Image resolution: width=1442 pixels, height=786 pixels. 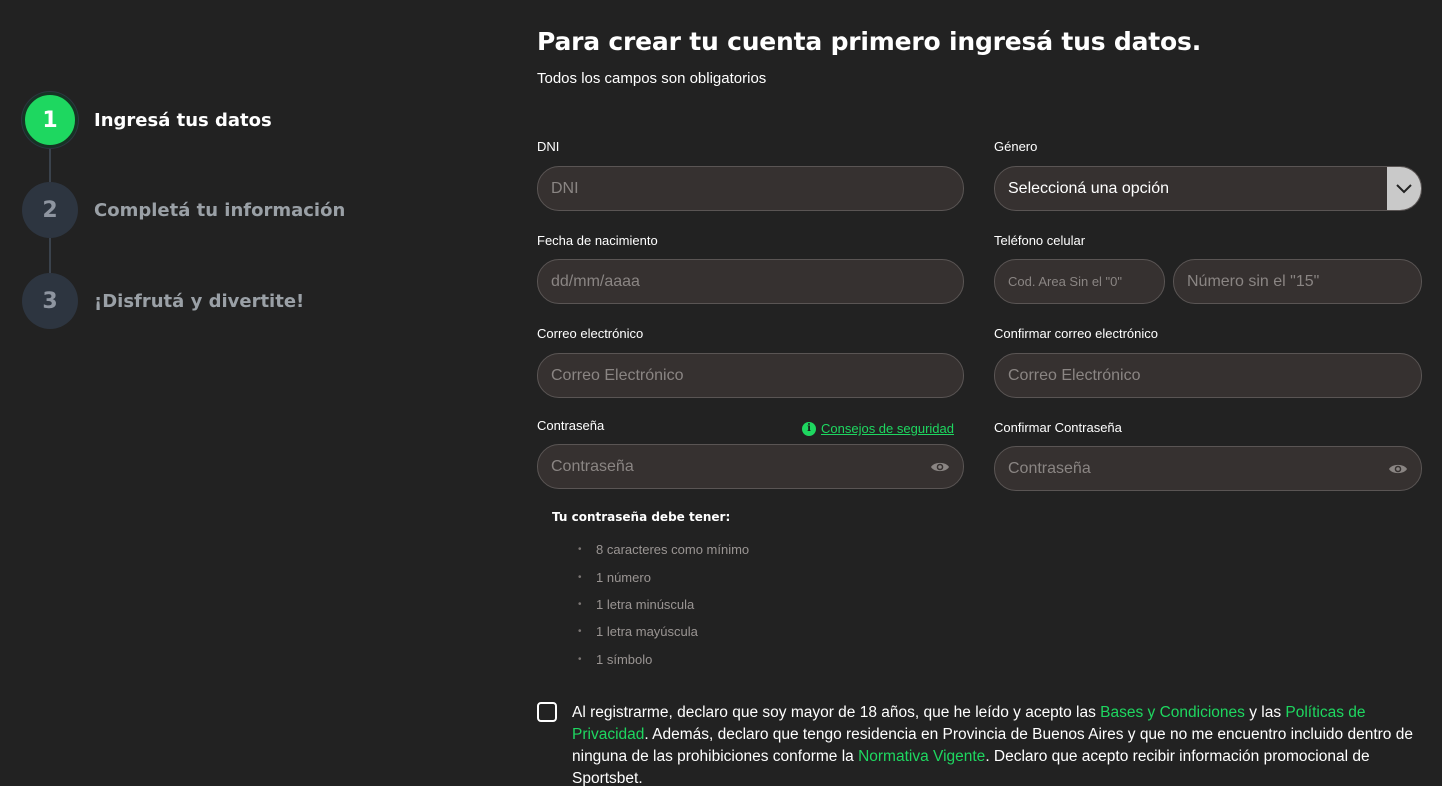 I want to click on password-confirm-input: Contraseña, so click(x=1208, y=468).